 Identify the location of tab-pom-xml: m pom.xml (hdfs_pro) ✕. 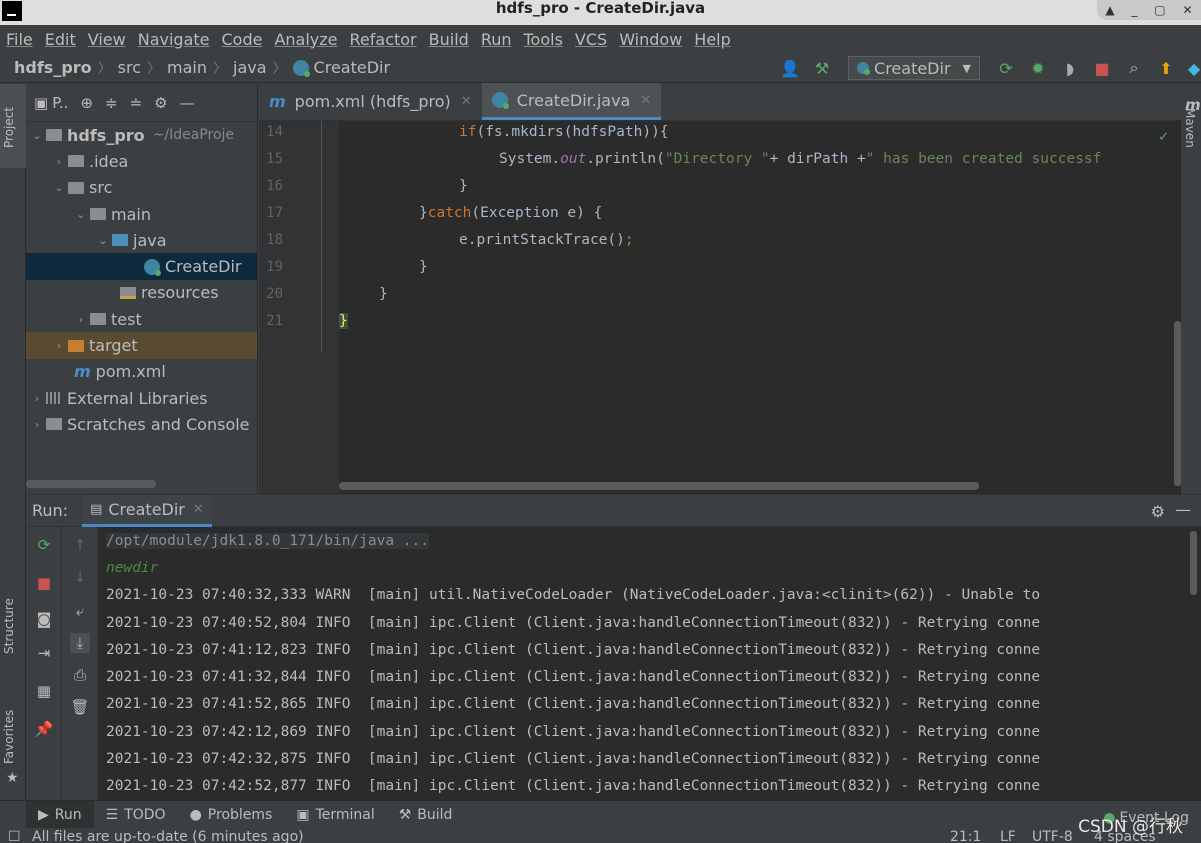
(370, 101).